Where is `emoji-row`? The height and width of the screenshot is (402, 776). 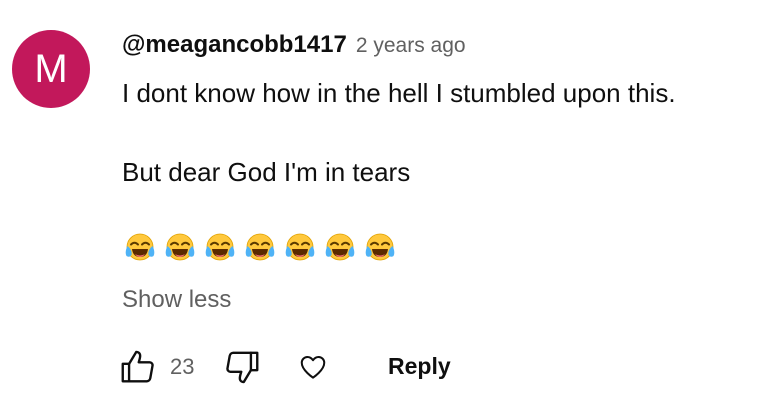
emoji-row is located at coordinates (260, 248).